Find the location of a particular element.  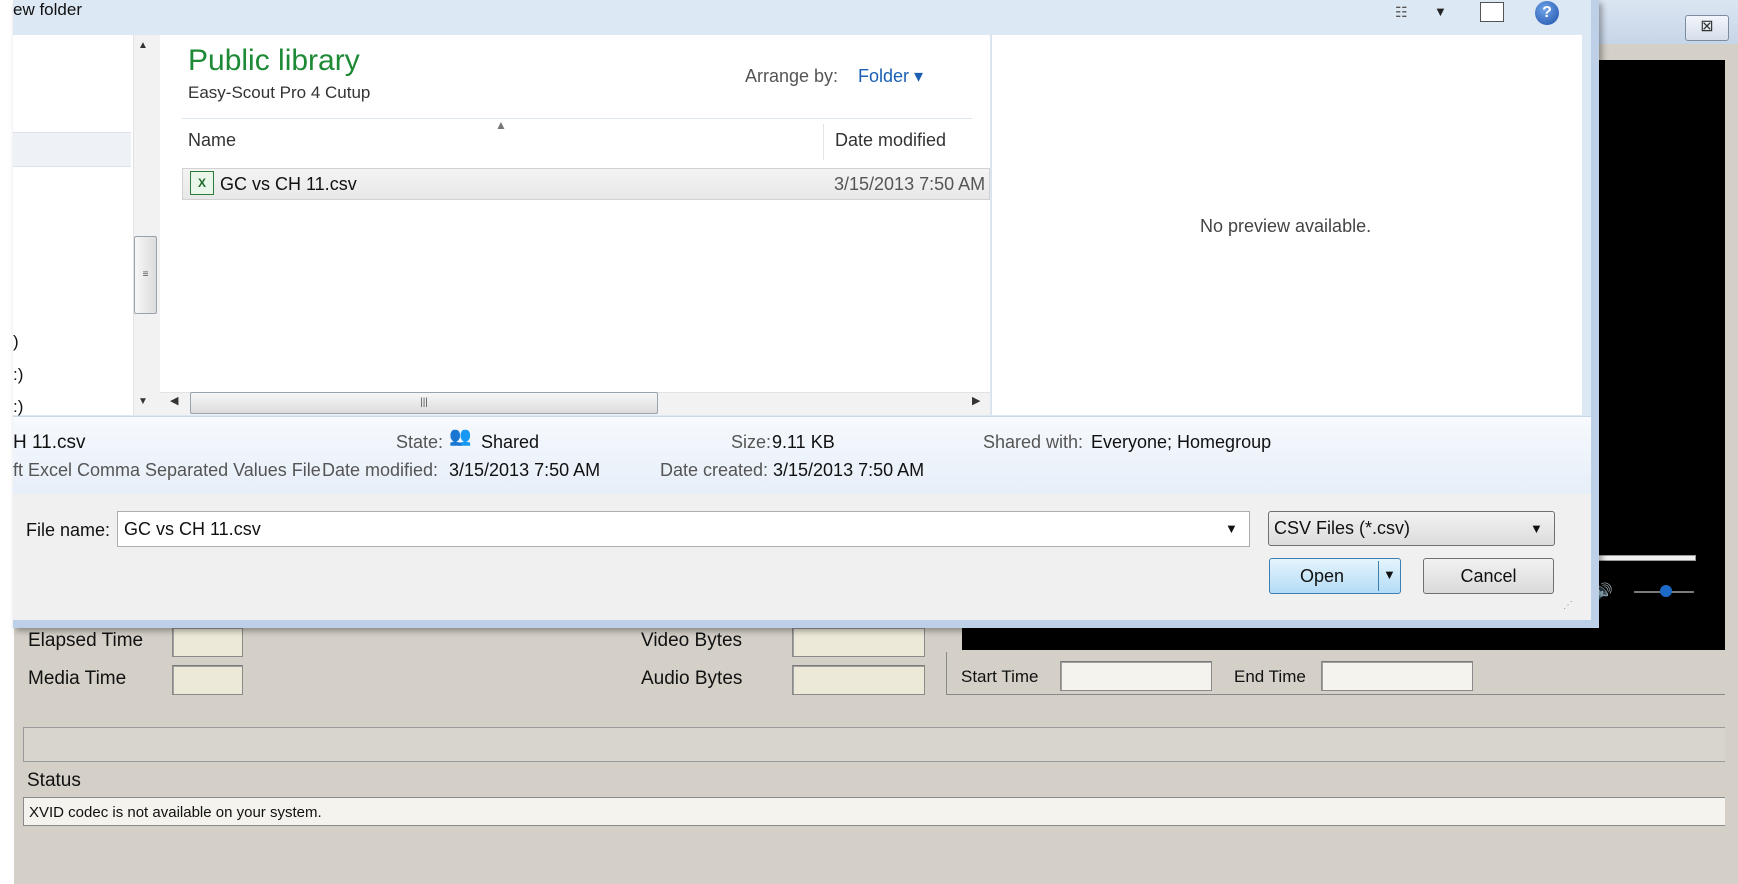

video-bytes-field is located at coordinates (858, 642).